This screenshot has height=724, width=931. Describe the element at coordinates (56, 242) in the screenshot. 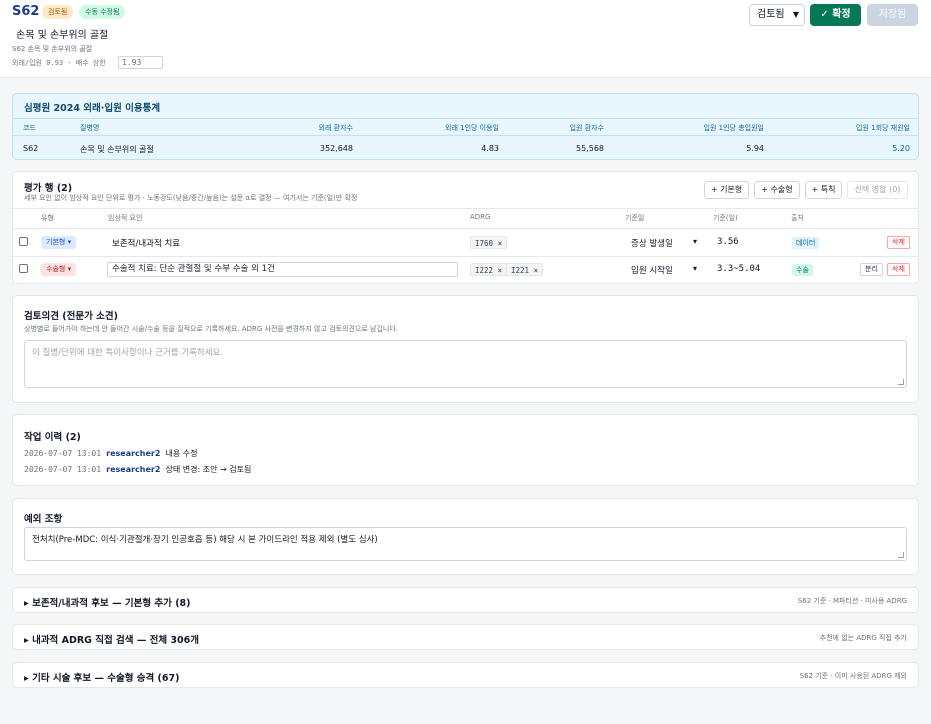

I see `row-type-label: 기본형` at that location.